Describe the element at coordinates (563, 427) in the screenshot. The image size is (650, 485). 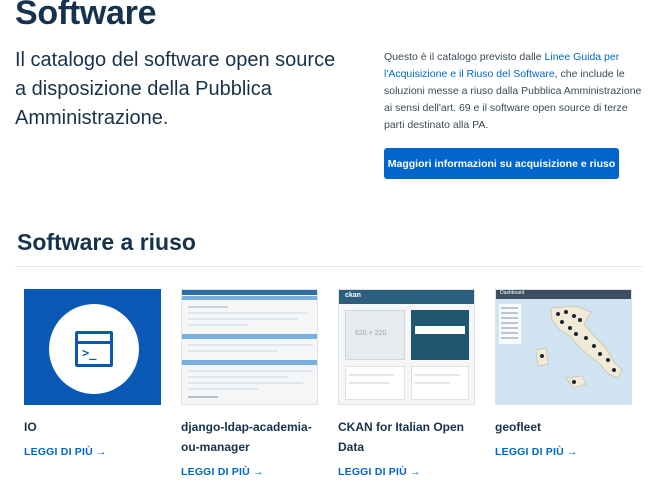
I see `card-title: geofleet` at that location.